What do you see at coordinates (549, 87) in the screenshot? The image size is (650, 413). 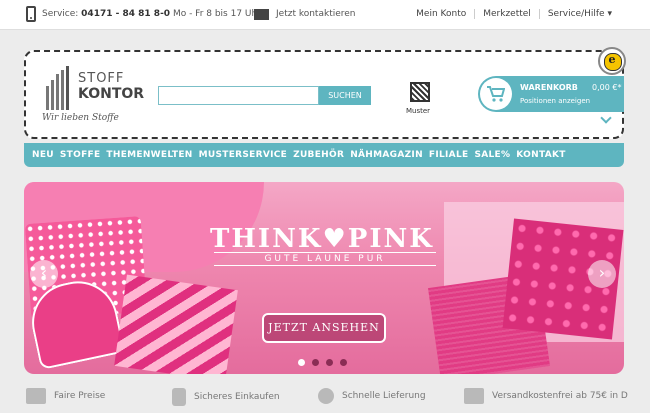 I see `cart-title: WARENKORB` at bounding box center [549, 87].